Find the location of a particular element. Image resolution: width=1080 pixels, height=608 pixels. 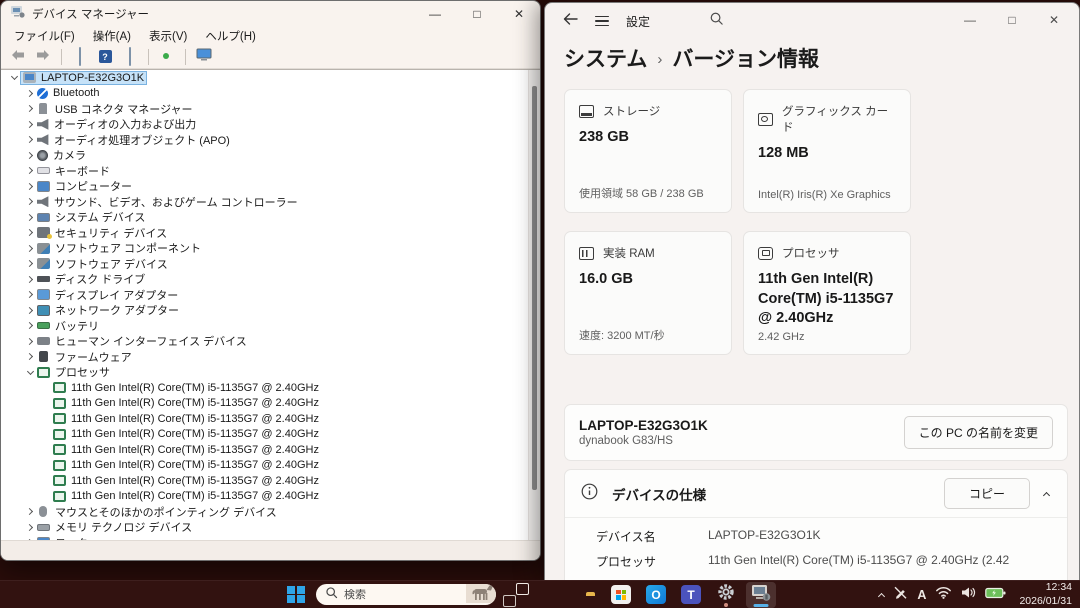

back-button is located at coordinates (18, 57).